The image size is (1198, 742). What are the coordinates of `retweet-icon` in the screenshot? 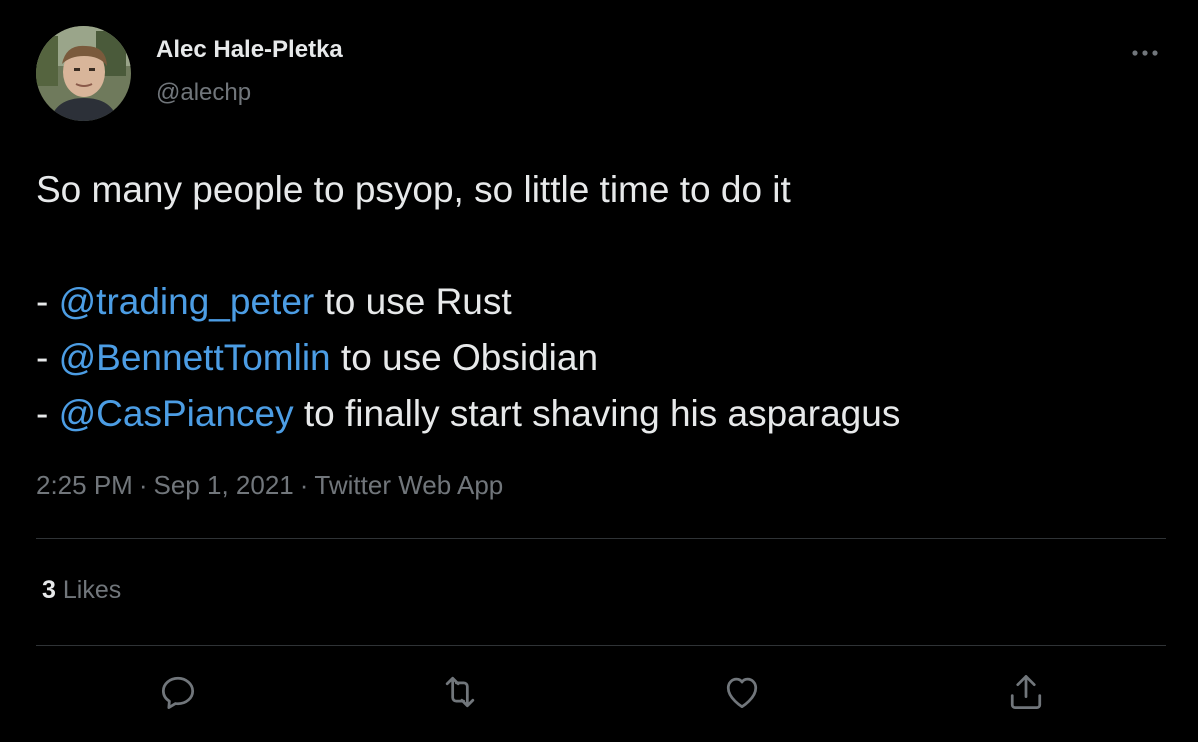 It's located at (460, 692).